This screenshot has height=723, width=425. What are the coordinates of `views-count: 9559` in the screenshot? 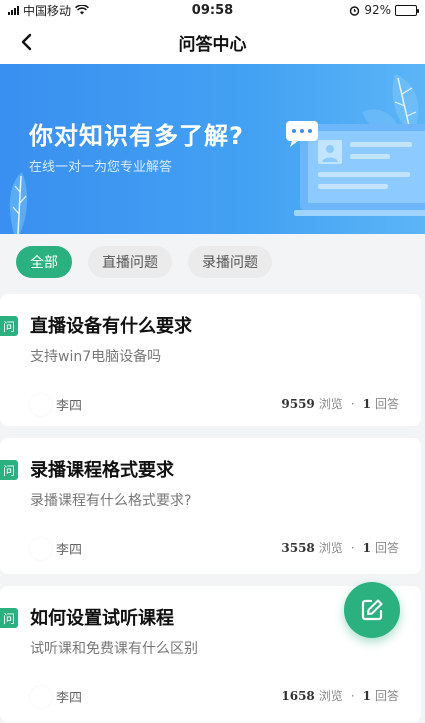 It's located at (298, 403).